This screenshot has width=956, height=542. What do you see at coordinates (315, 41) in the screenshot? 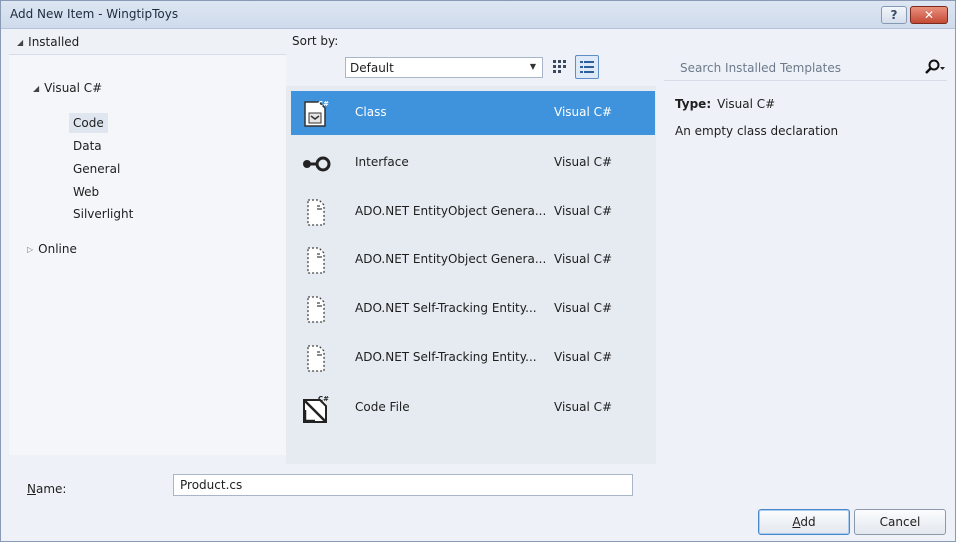
I see `sort-by-label: Sort by:` at bounding box center [315, 41].